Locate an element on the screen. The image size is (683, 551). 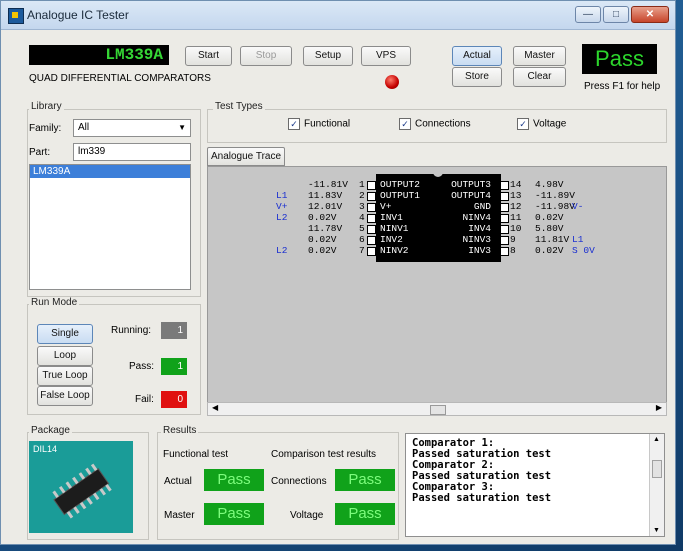
fail-label: Fail: is located at coordinates (144, 399).